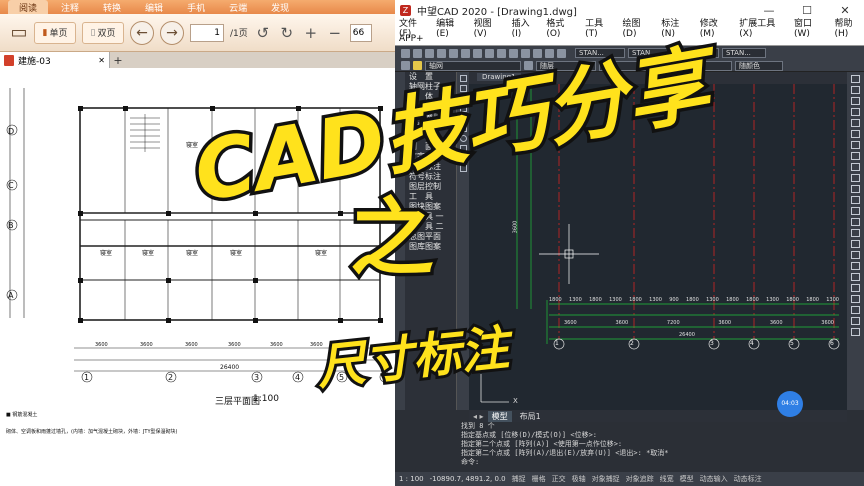  Describe the element at coordinates (855, 211) in the screenshot. I see `chamfer-icon` at that location.